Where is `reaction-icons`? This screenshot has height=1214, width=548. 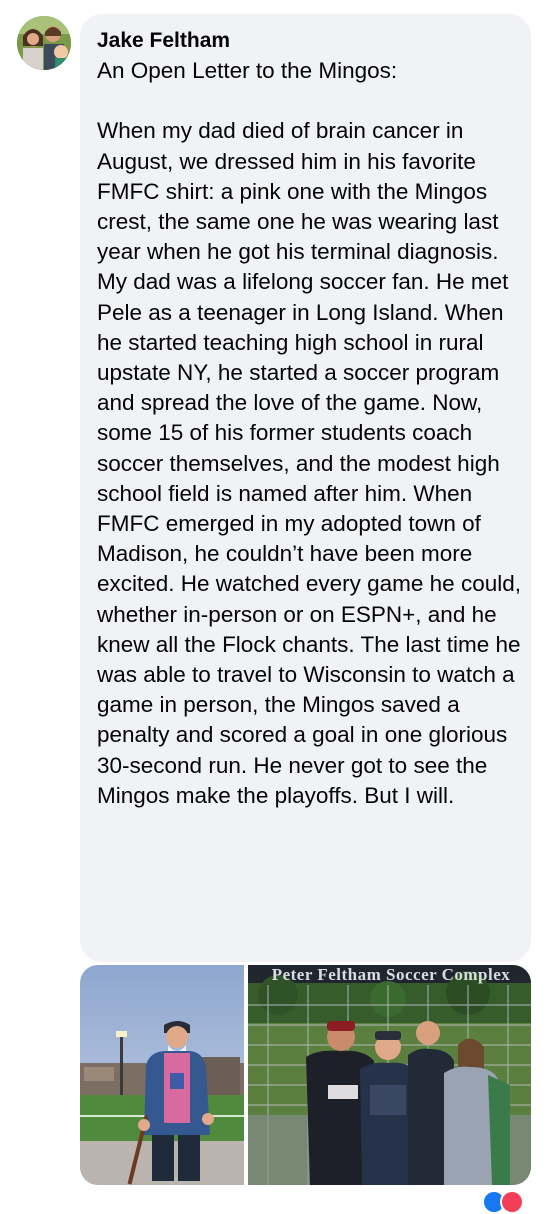 reaction-icons is located at coordinates (503, 1202).